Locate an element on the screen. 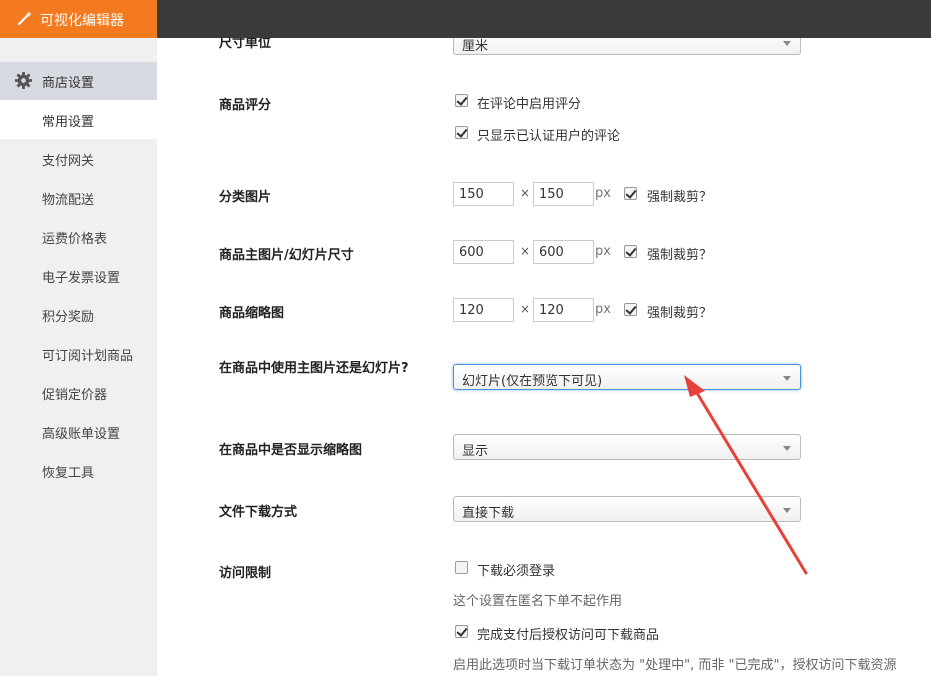  sidebar-item-payment-gateways: 支付网关 is located at coordinates (78, 158).